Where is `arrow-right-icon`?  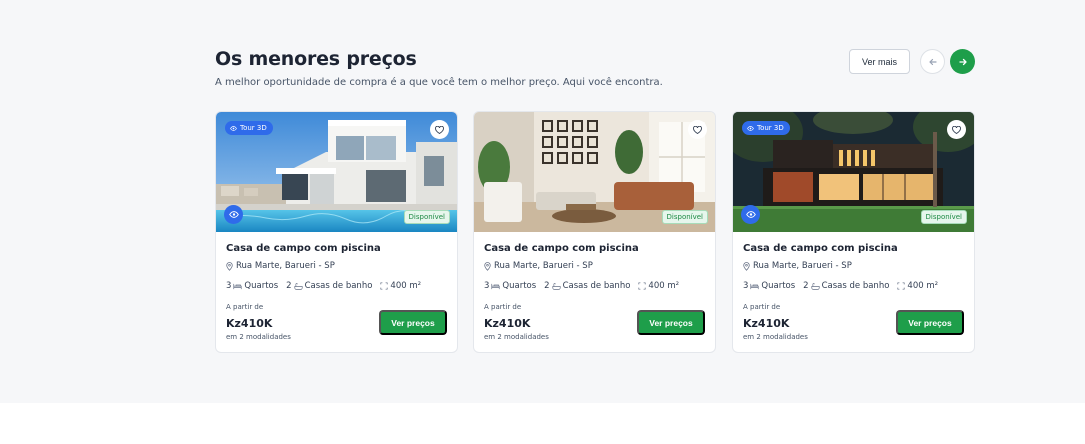
arrow-right-icon is located at coordinates (962, 61).